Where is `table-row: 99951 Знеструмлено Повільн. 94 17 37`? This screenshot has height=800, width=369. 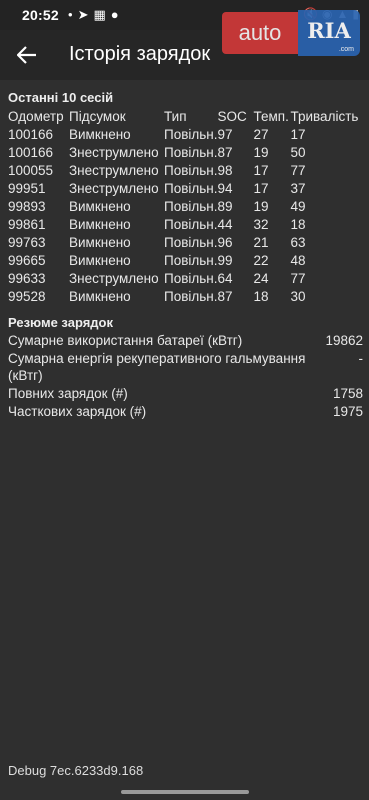
table-row: 99951 Знеструмлено Повільн. 94 17 37 is located at coordinates (184, 189).